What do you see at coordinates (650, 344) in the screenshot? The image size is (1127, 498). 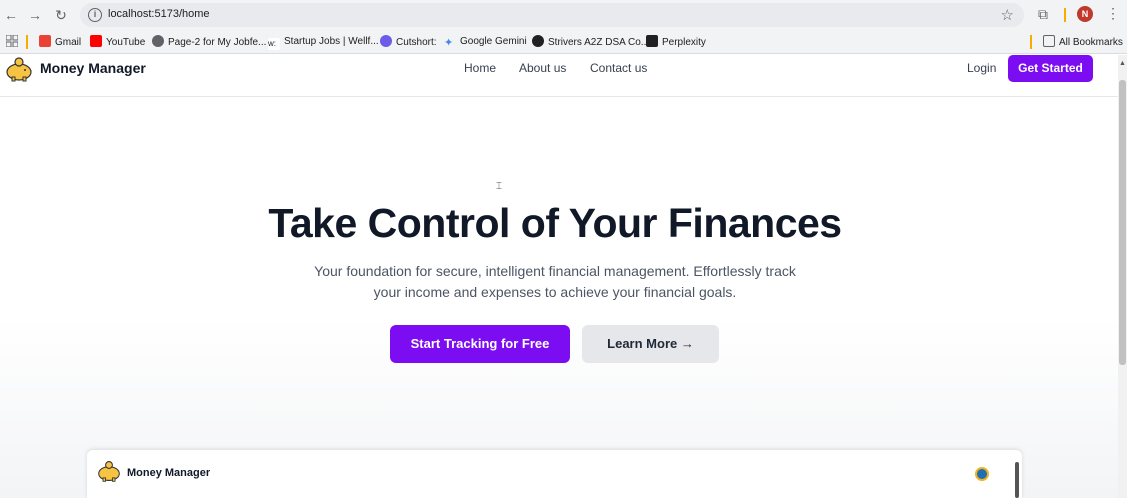 I see `learn-more-button: Learn More →` at bounding box center [650, 344].